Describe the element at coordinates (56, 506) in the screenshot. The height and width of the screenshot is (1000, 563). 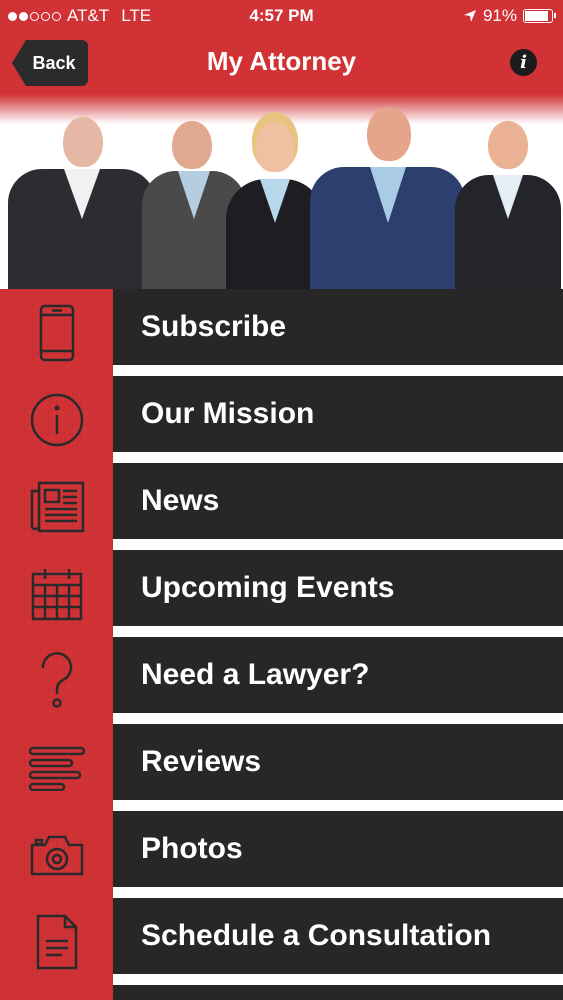
I see `newspaper-icon` at that location.